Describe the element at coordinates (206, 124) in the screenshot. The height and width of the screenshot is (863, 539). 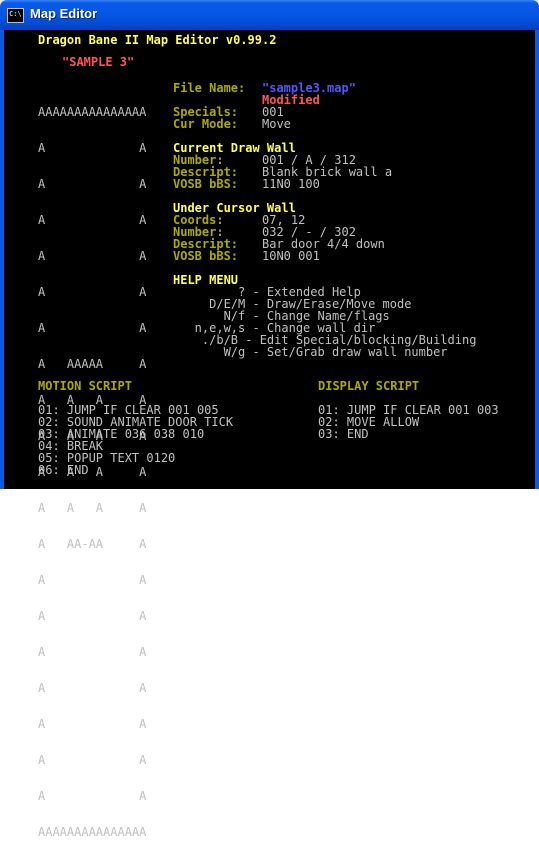
I see `cur-mode-label: Cur Mode:` at that location.